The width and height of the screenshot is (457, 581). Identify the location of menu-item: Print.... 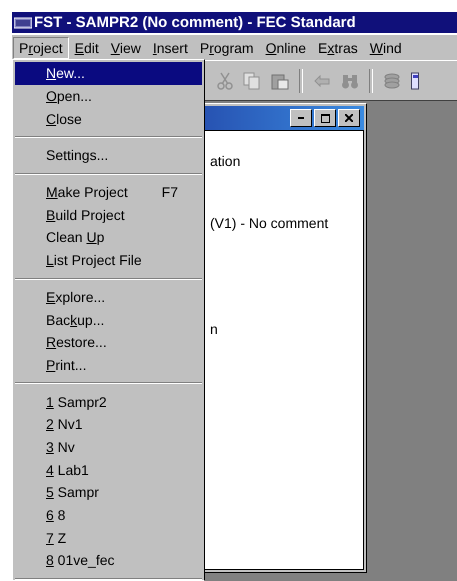
(108, 365).